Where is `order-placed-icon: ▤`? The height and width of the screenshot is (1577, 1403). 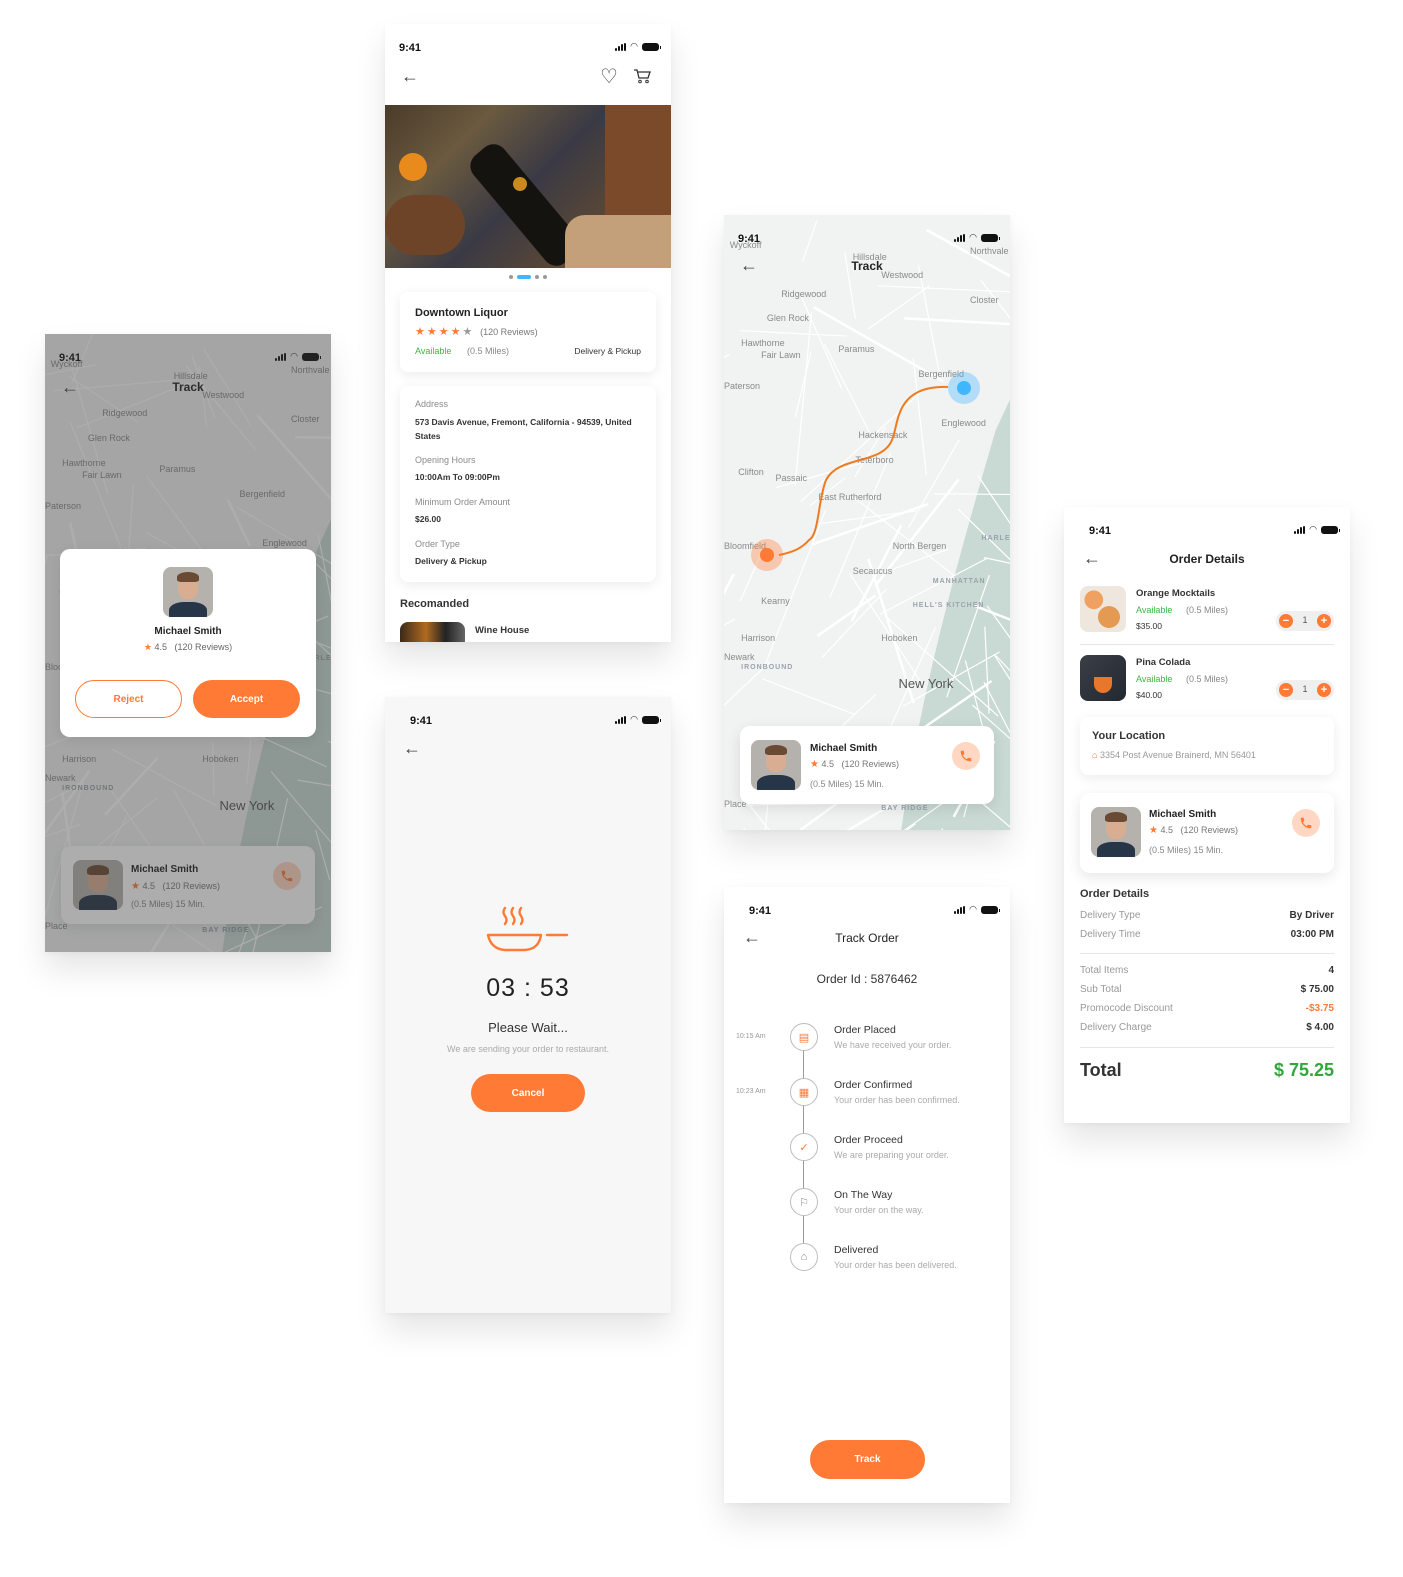 order-placed-icon: ▤ is located at coordinates (804, 1037).